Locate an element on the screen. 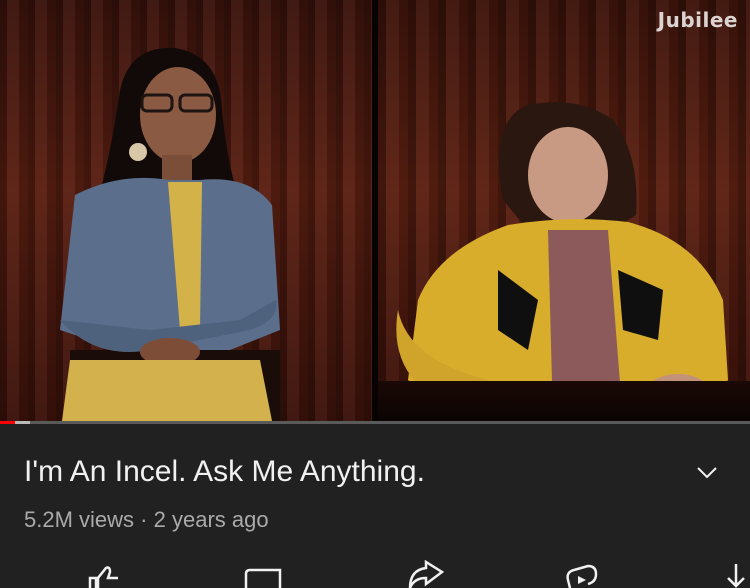 This screenshot has height=588, width=750. dislike-button is located at coordinates (262, 574).